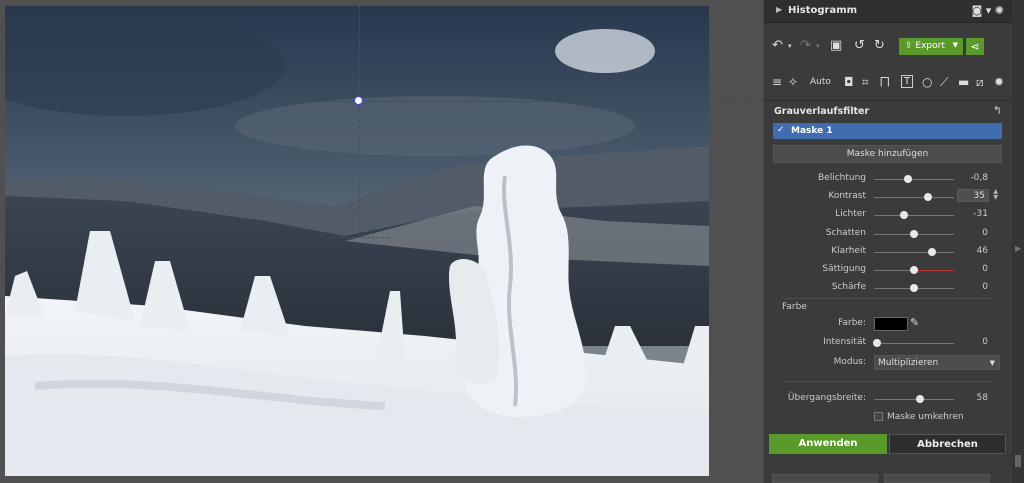 The height and width of the screenshot is (483, 1024). What do you see at coordinates (848, 287) in the screenshot?
I see `slider-label: Schärfe` at bounding box center [848, 287].